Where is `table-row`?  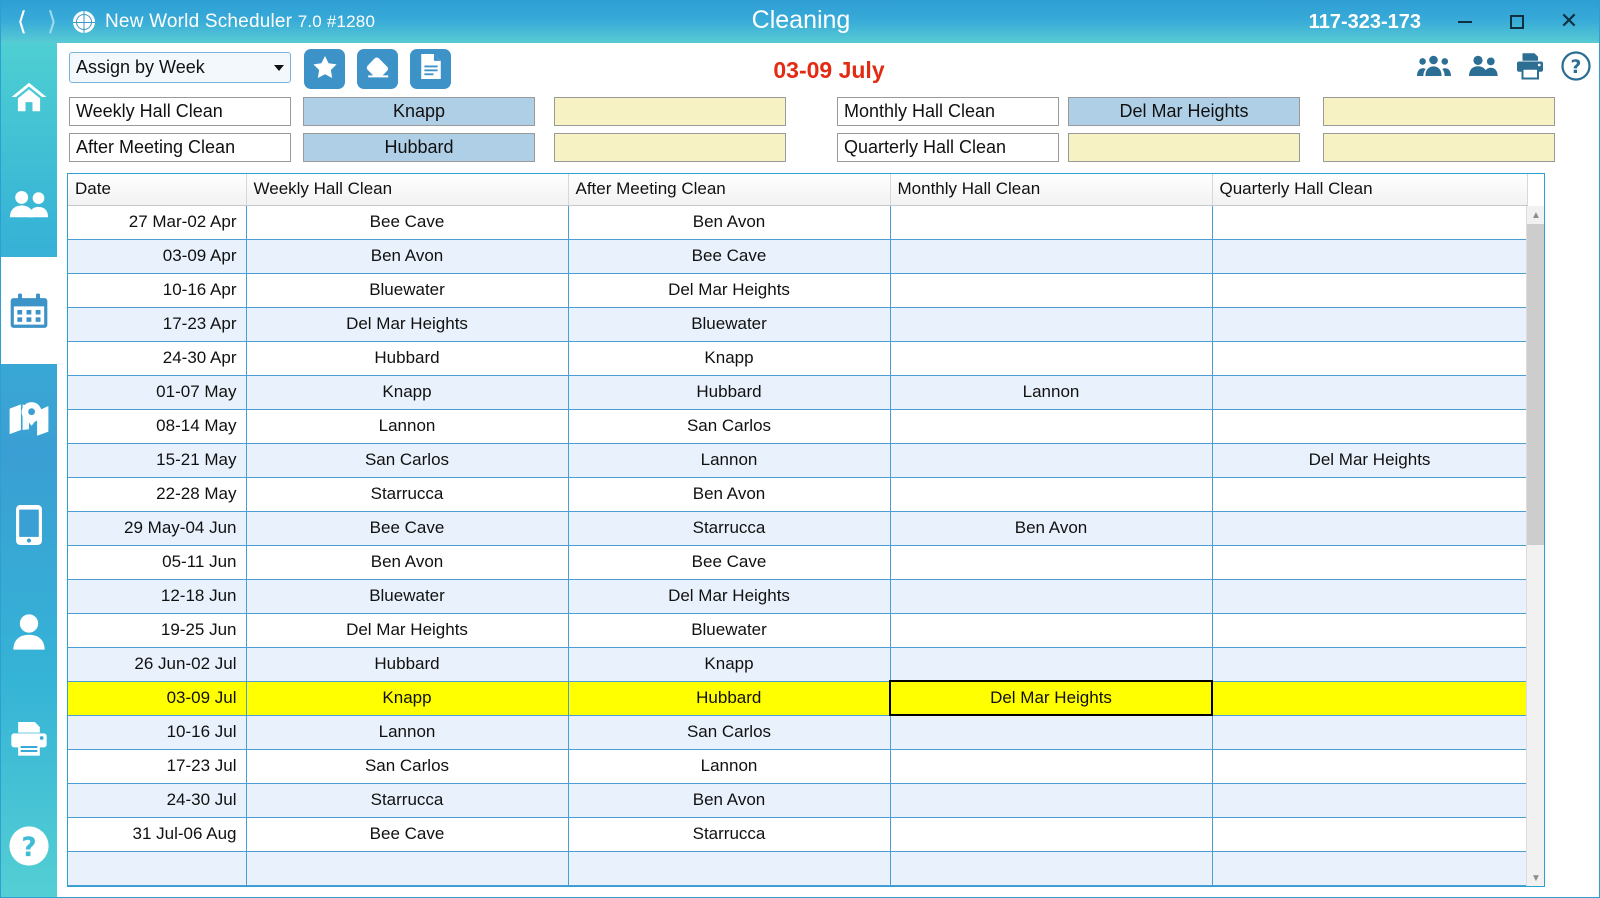 table-row is located at coordinates (798, 868).